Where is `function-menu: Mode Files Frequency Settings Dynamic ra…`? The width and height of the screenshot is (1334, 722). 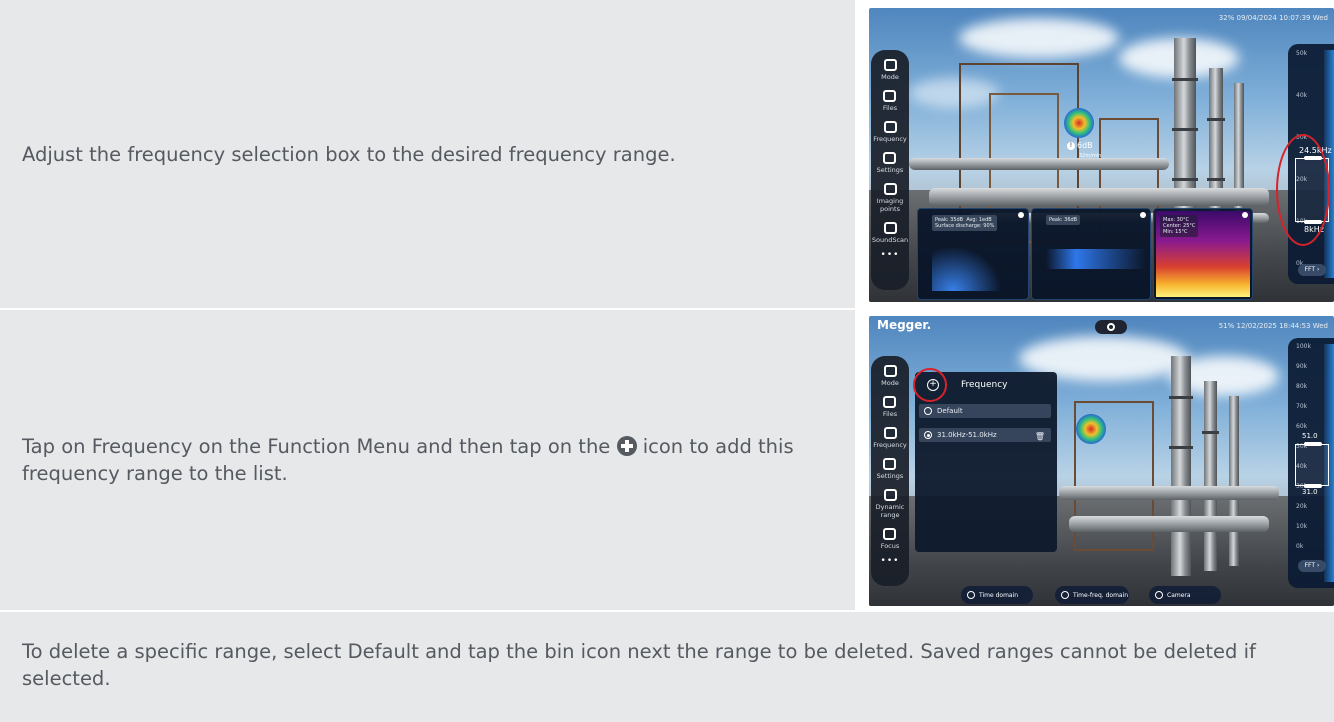 function-menu: Mode Files Frequency Settings Dynamic ra… is located at coordinates (890, 471).